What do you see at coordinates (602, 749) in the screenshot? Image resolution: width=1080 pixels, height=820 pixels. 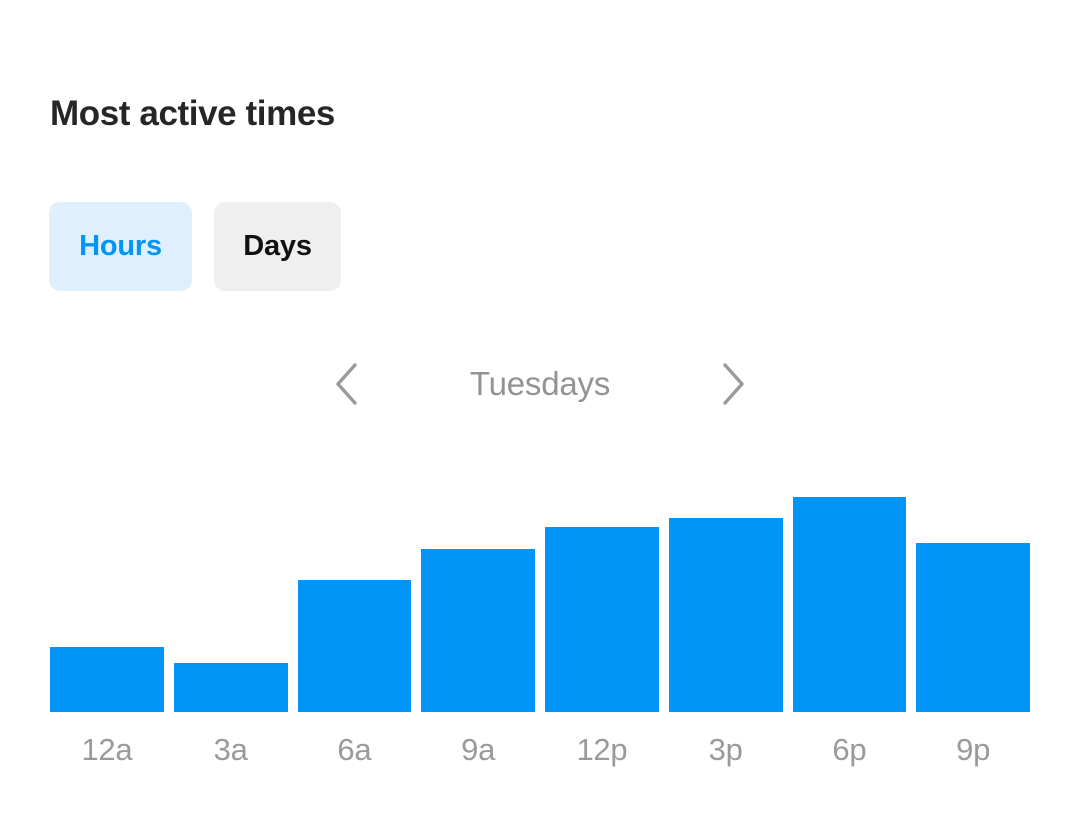 I see `x-axis-tick: 12p` at bounding box center [602, 749].